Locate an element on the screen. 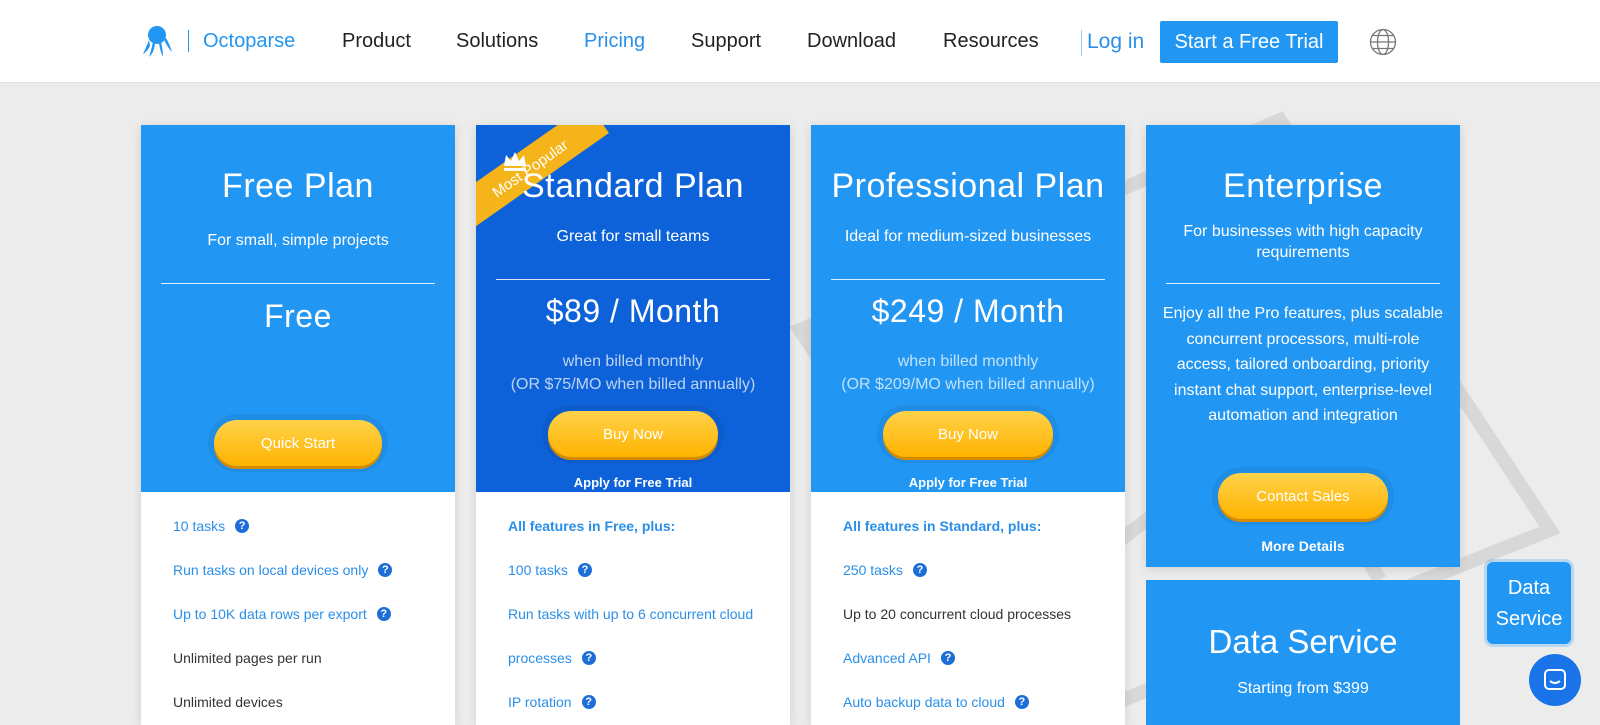  feature-item: IP rotation? is located at coordinates (649, 702).